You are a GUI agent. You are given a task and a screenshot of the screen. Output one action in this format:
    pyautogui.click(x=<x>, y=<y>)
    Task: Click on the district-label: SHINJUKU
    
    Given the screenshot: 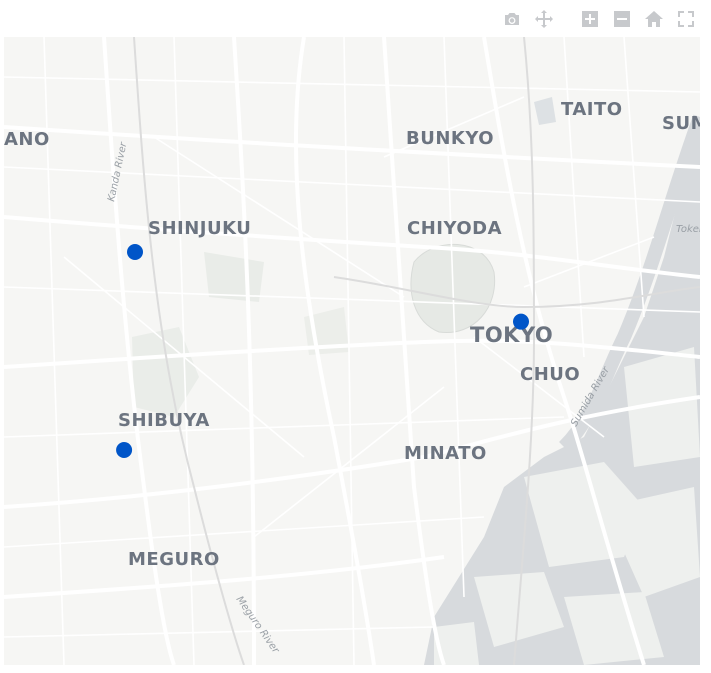 What is the action you would take?
    pyautogui.click(x=199, y=228)
    